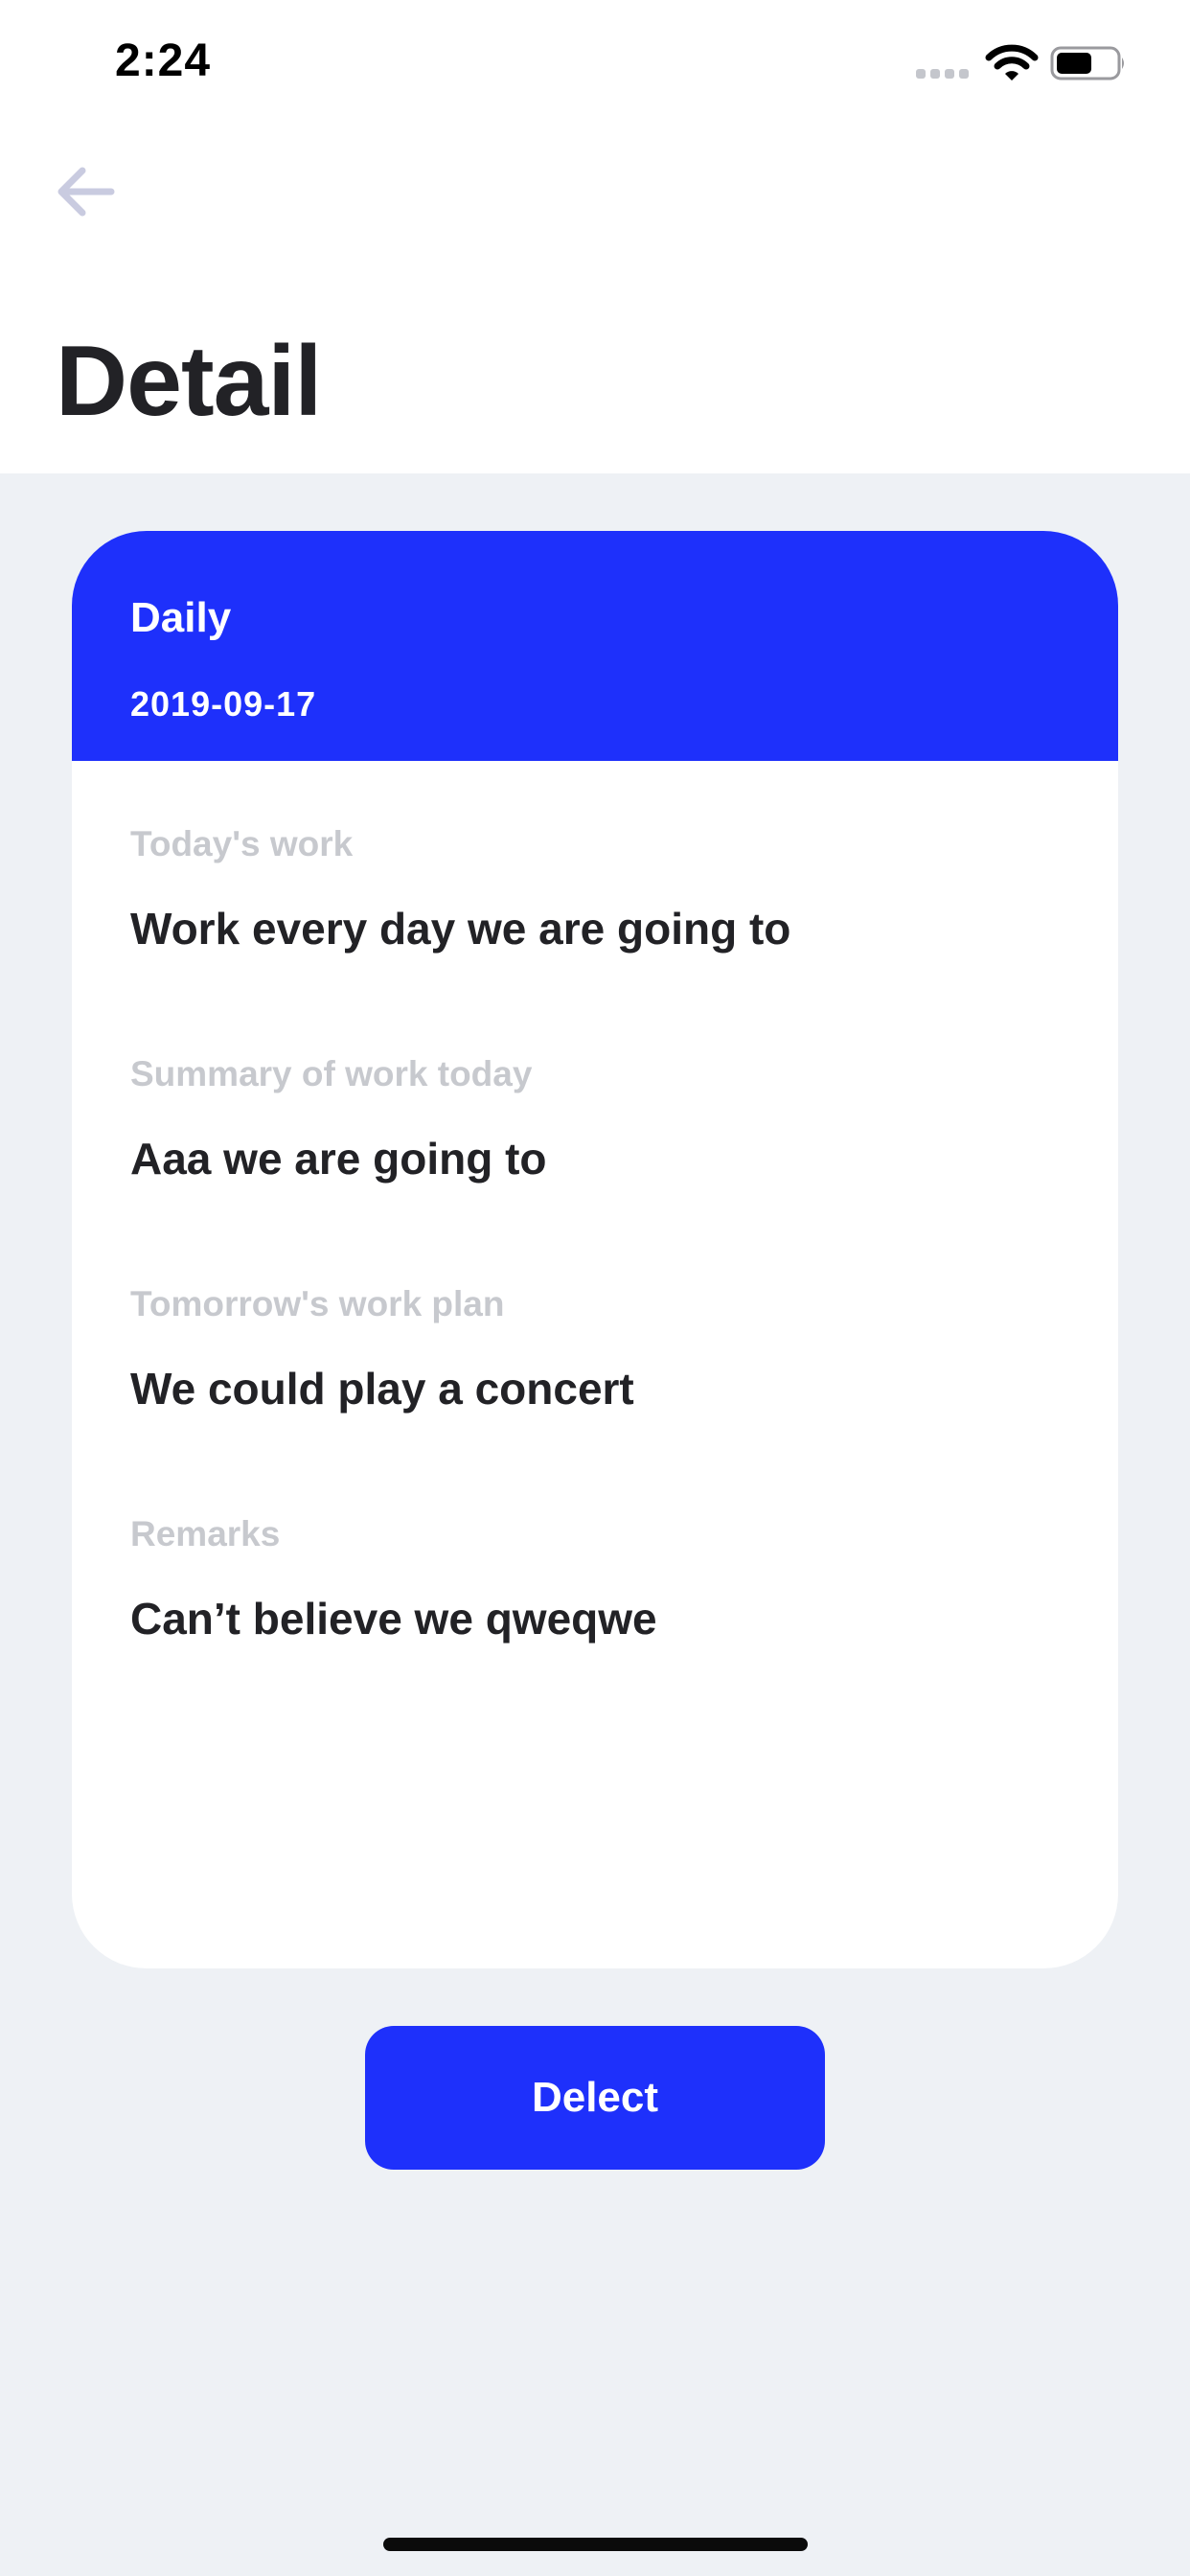 This screenshot has width=1190, height=2576. What do you see at coordinates (595, 646) in the screenshot?
I see `card-header: Daily 2019-09-17` at bounding box center [595, 646].